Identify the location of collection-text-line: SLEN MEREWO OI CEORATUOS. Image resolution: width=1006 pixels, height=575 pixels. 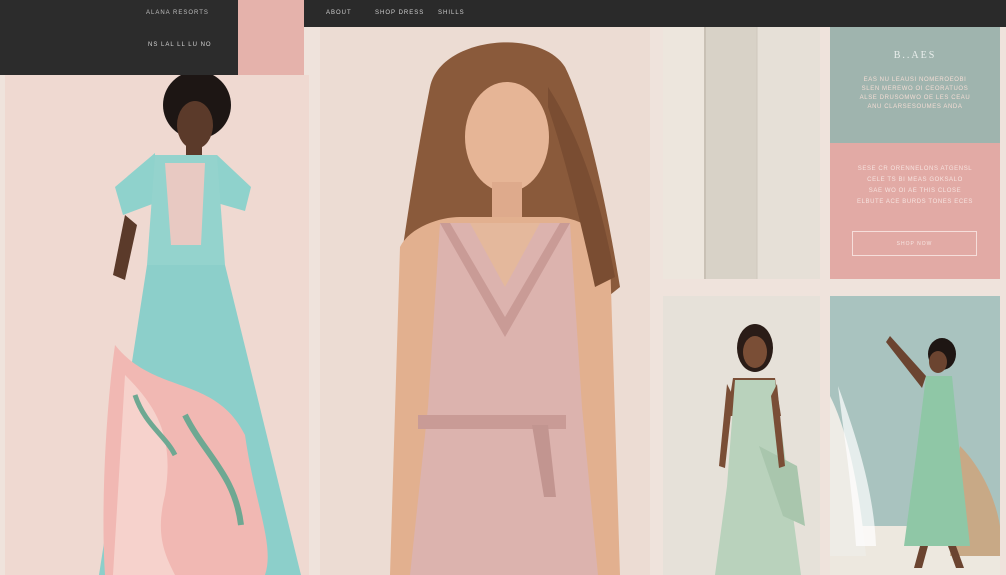
(915, 89).